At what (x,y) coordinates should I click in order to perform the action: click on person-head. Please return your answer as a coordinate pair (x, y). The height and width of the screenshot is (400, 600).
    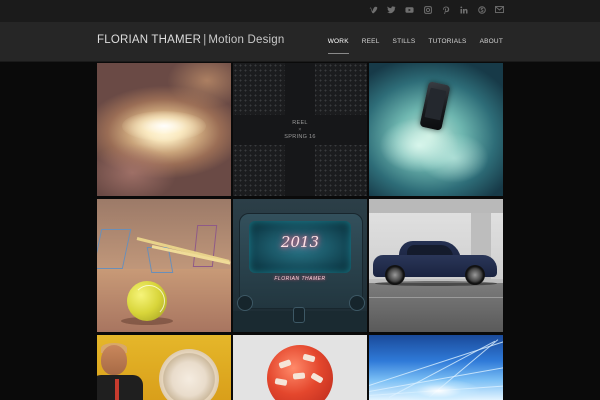
    Looking at the image, I should click on (114, 360).